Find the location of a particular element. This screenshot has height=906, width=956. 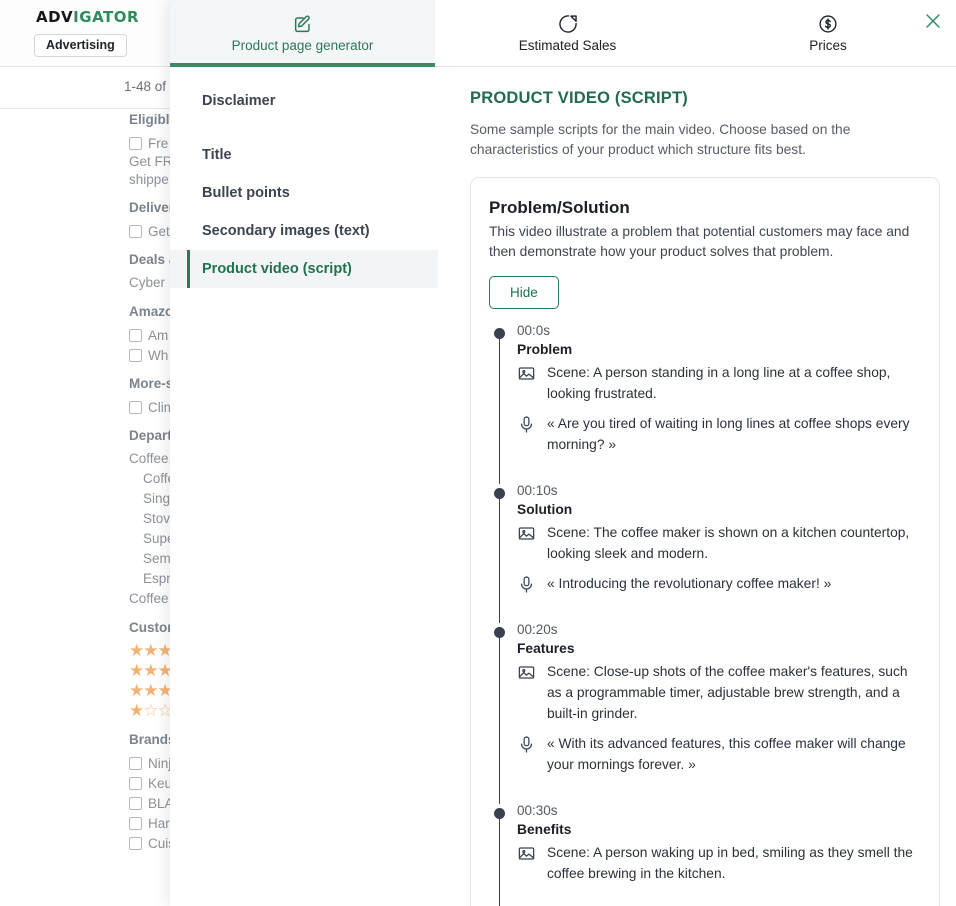

nav-item-label: Disclaimer is located at coordinates (239, 101).